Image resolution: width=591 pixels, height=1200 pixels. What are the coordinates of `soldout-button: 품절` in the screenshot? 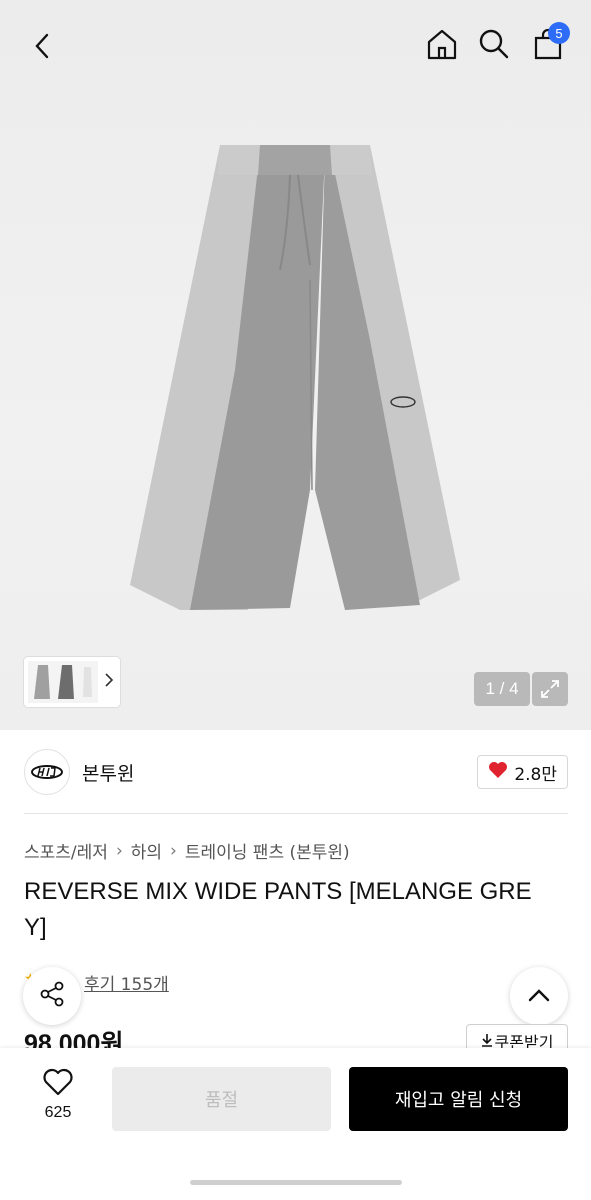 It's located at (221, 1099).